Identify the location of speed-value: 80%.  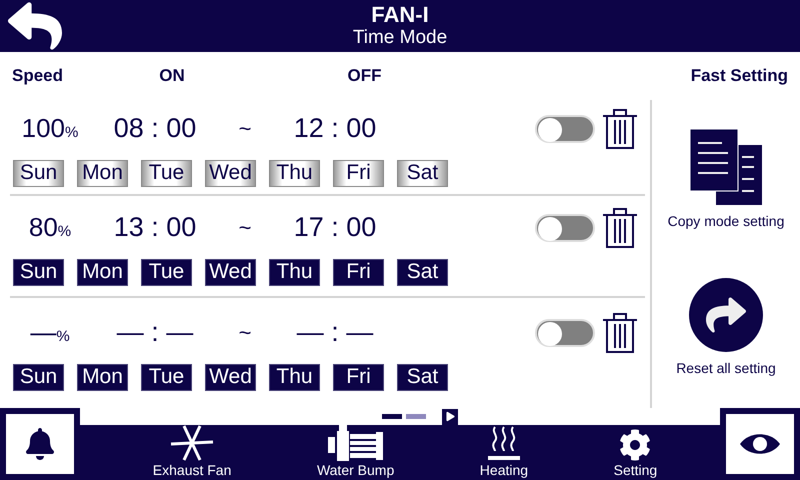
(50, 227).